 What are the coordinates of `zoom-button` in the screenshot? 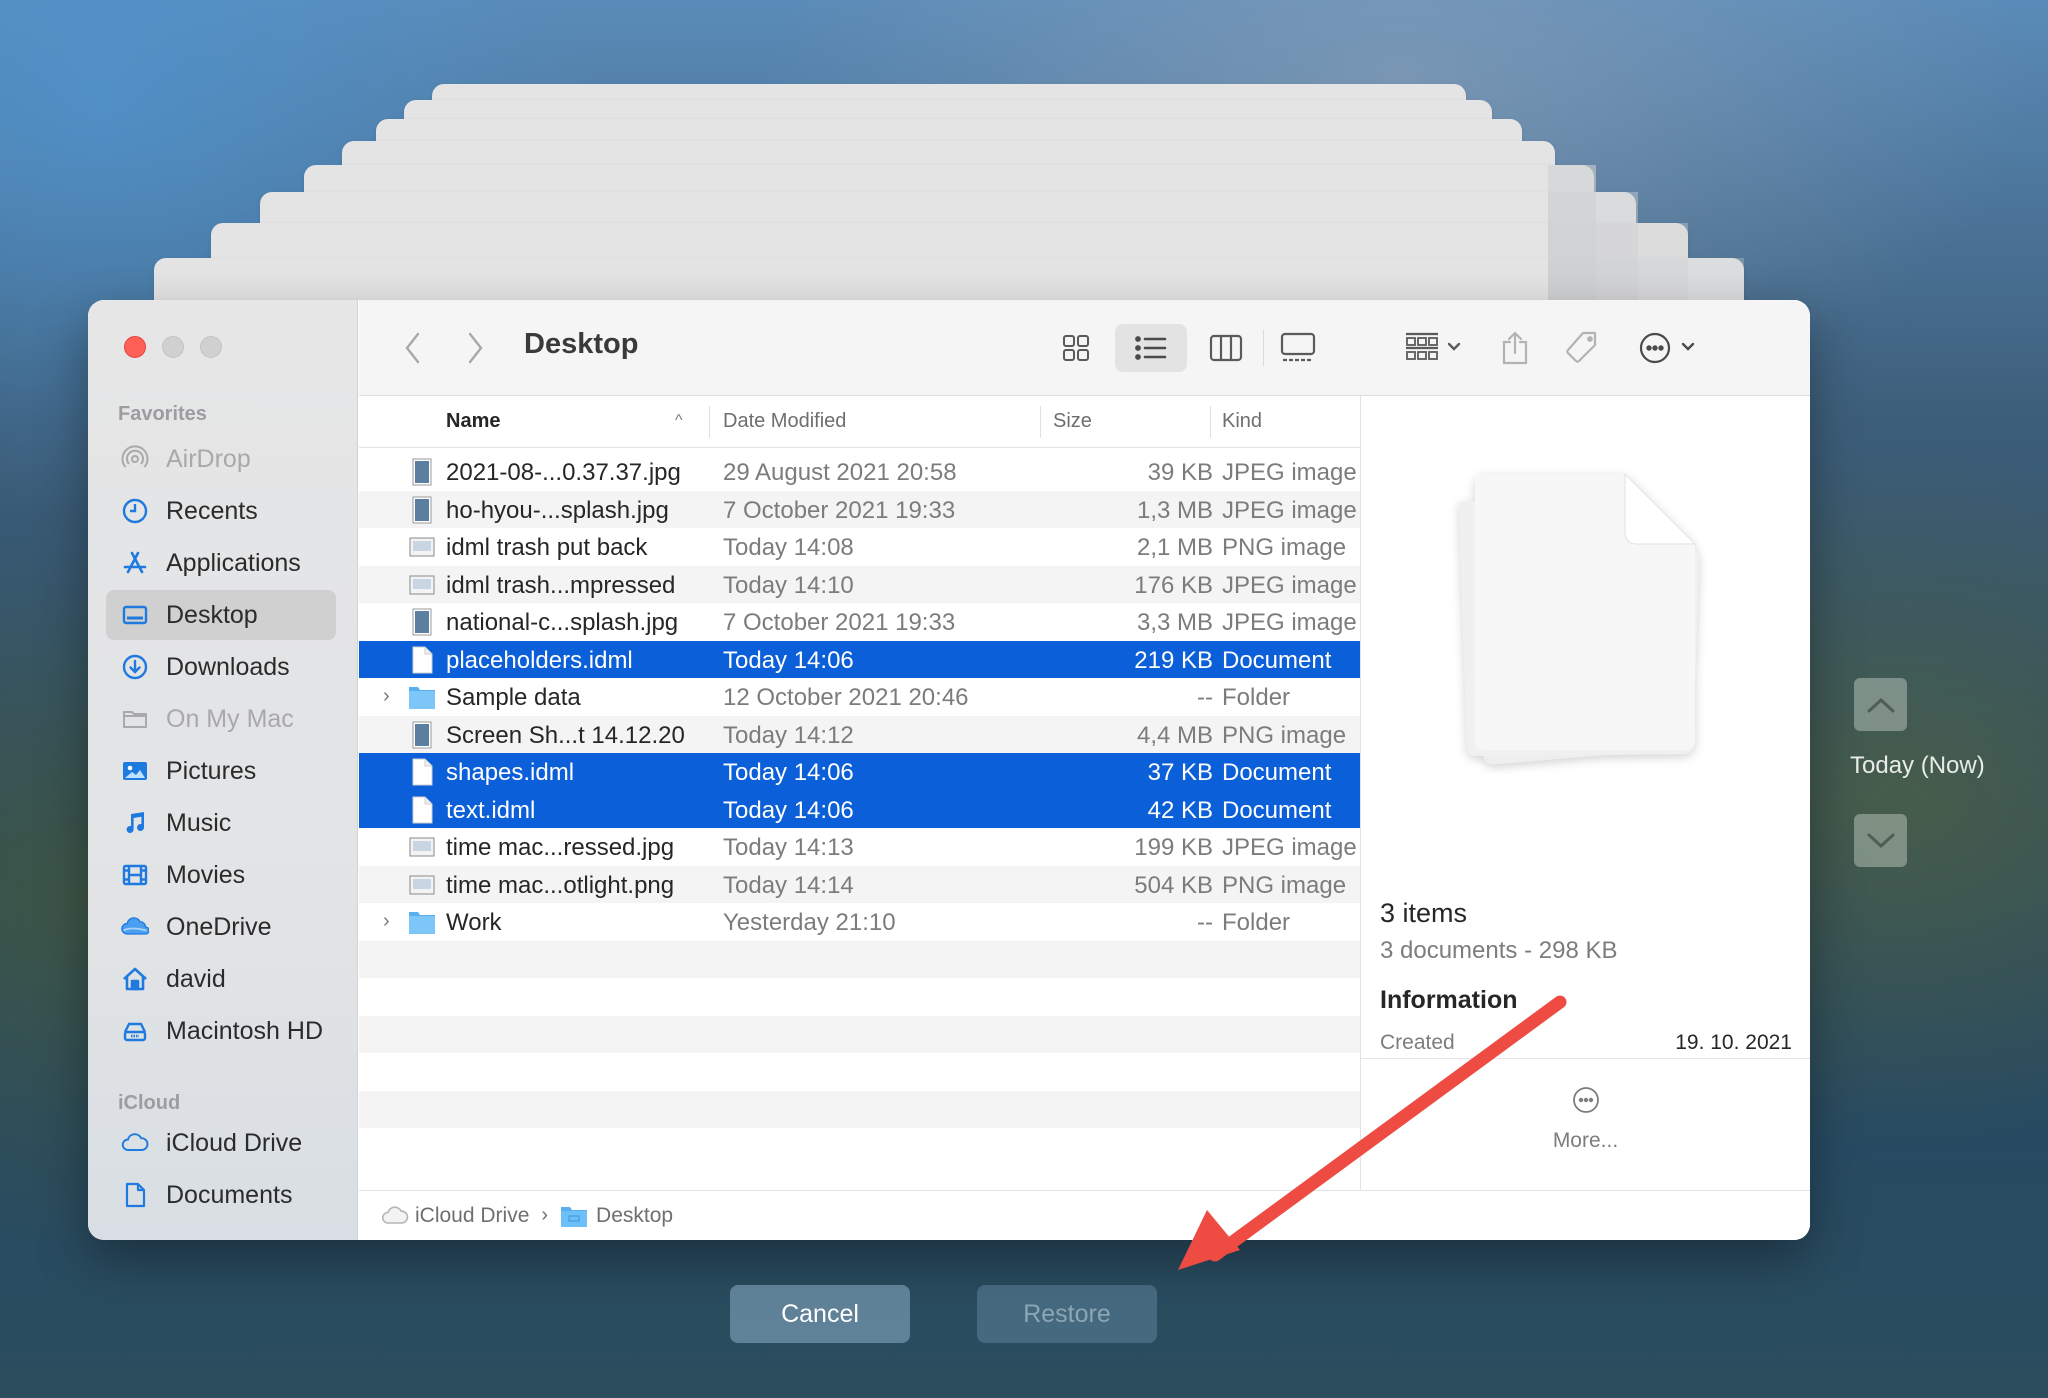 It's located at (211, 347).